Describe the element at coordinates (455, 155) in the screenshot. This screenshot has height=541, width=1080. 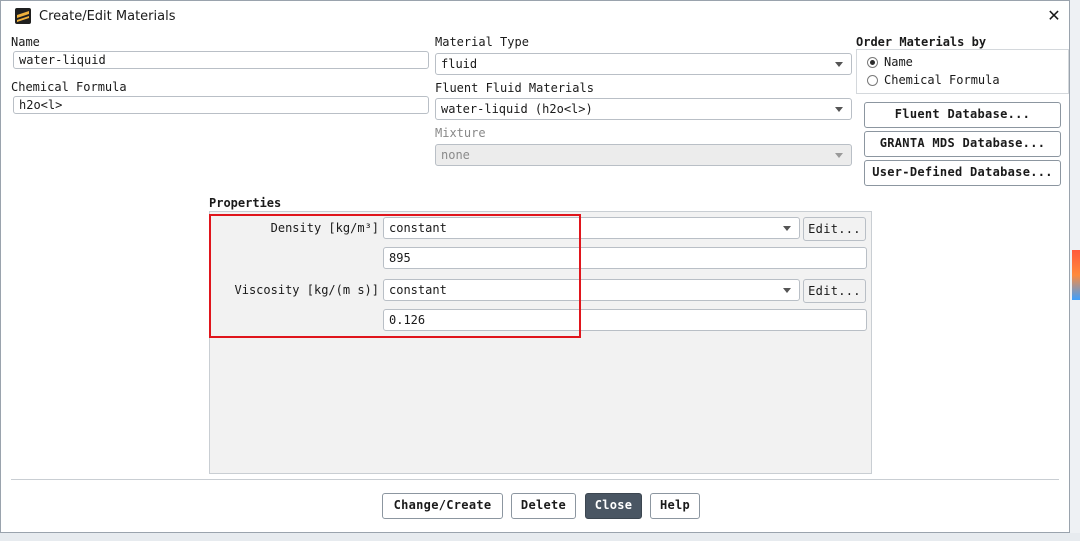
I see `mixture-value: none` at that location.